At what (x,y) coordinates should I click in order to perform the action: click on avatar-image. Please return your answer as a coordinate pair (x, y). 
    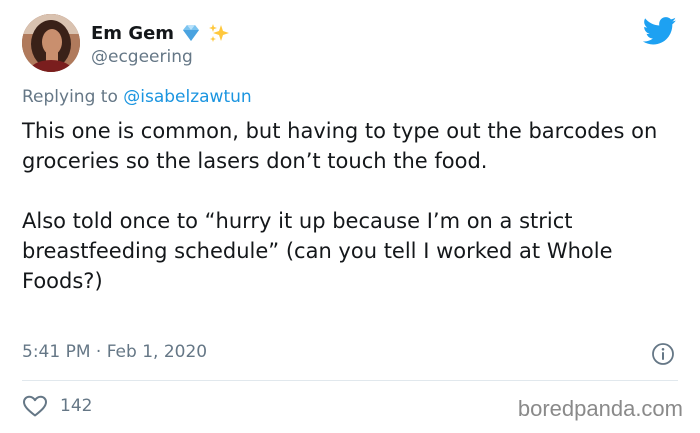
    Looking at the image, I should click on (51, 43).